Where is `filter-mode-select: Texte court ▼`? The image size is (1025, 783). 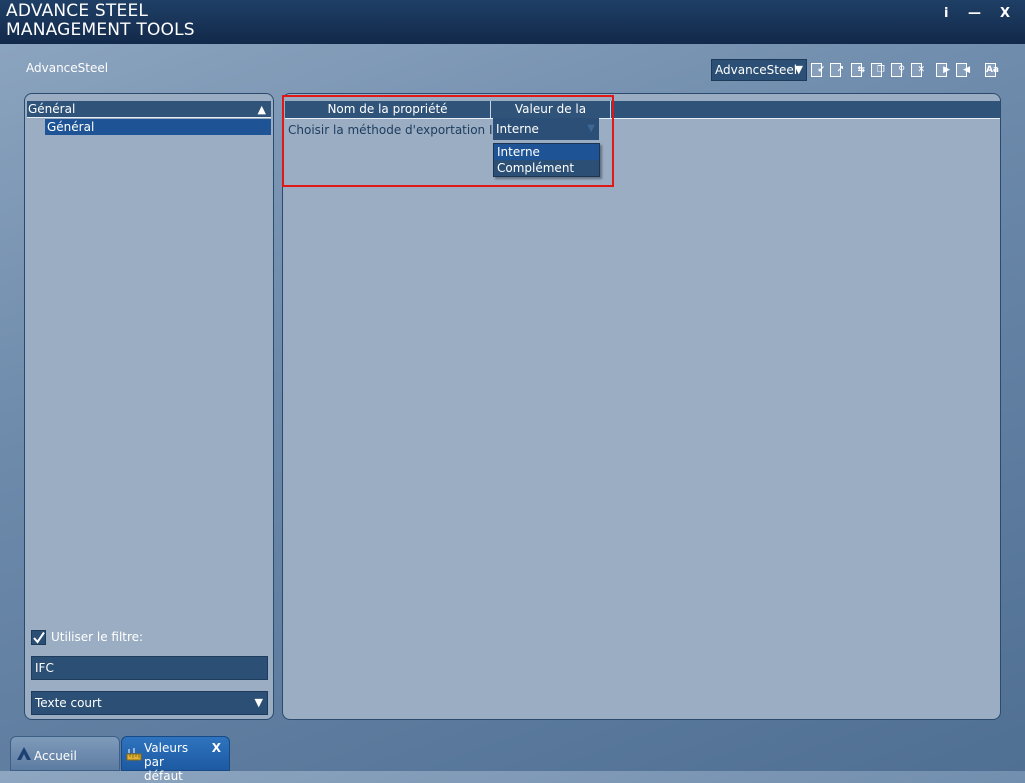 filter-mode-select: Texte court ▼ is located at coordinates (149, 703).